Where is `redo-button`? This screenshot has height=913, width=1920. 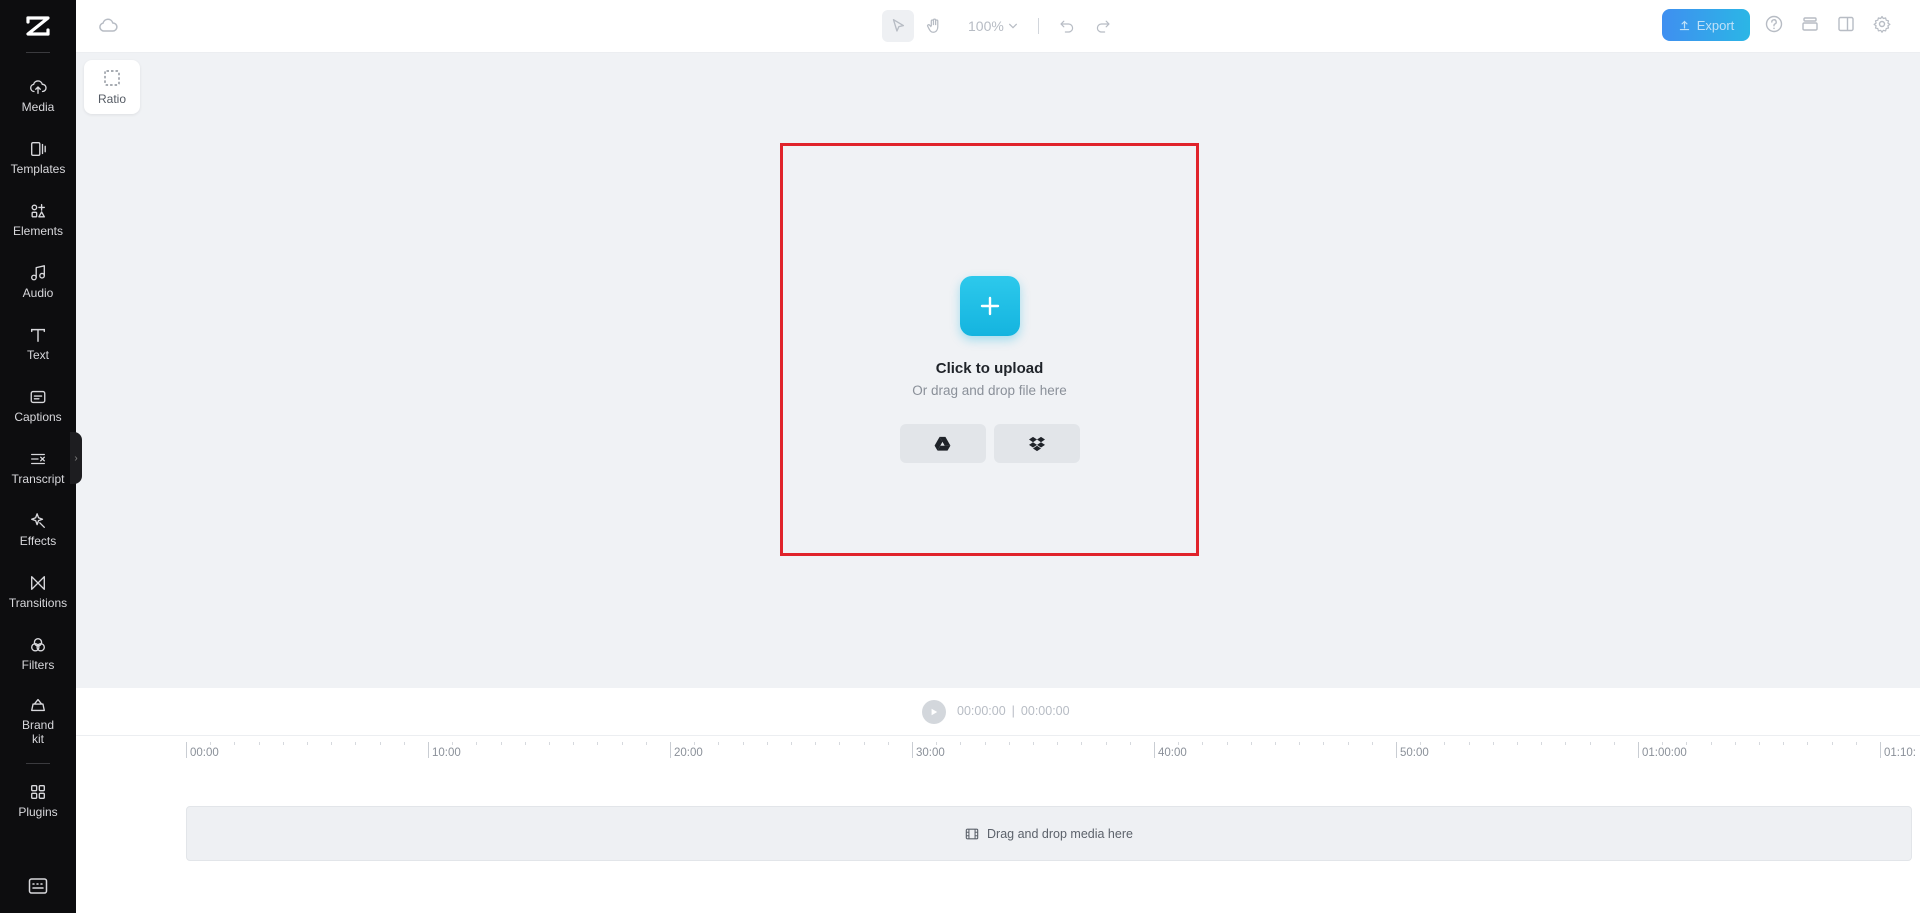 redo-button is located at coordinates (1103, 26).